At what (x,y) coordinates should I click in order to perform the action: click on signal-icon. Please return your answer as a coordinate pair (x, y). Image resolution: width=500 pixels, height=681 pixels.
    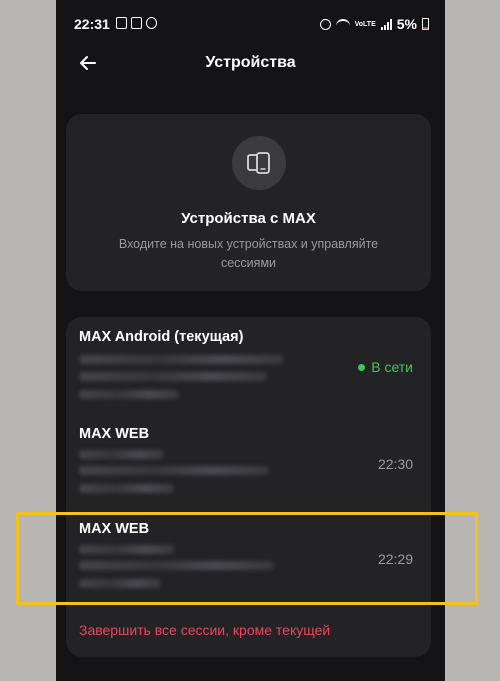
    Looking at the image, I should click on (386, 24).